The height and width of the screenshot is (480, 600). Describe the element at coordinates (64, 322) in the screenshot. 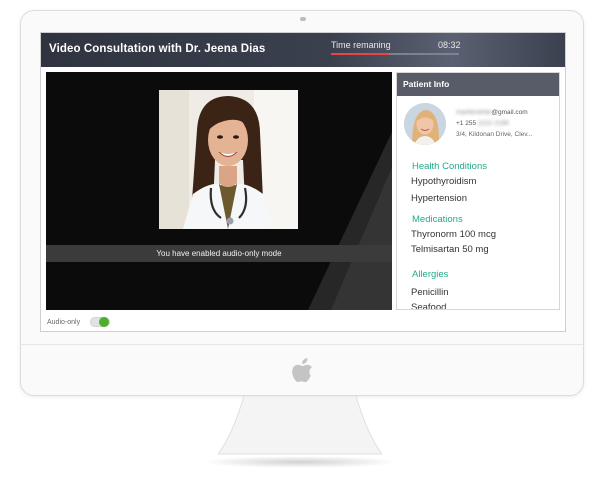

I see `audio-only-label: Audio-only` at that location.